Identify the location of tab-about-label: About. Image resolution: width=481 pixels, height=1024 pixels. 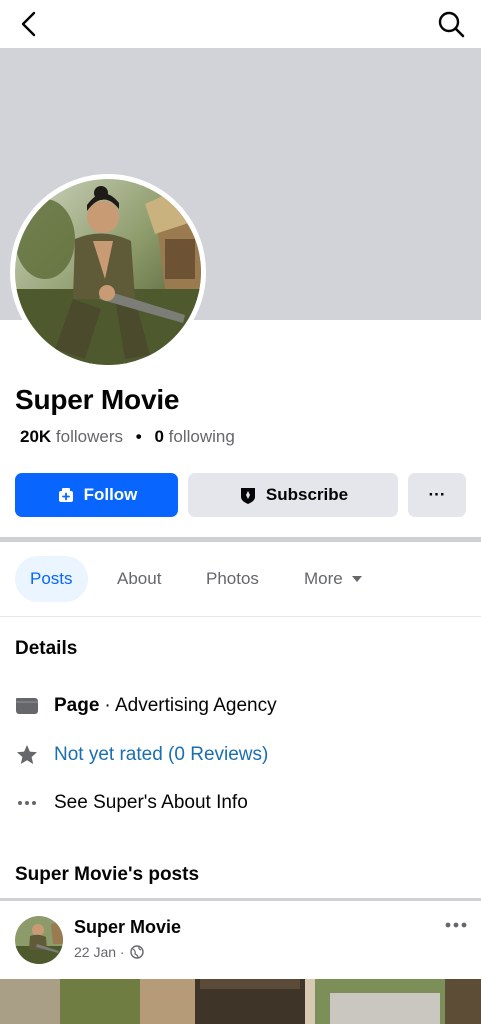
(139, 578).